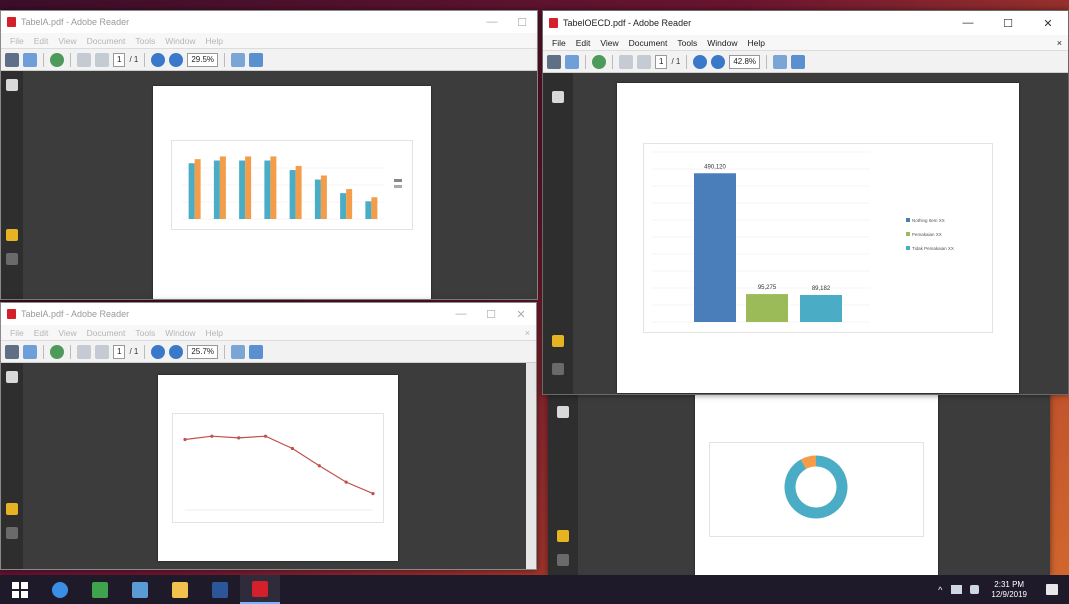 The width and height of the screenshot is (1069, 604). I want to click on reader-window-bottom-right, so click(799, 483).